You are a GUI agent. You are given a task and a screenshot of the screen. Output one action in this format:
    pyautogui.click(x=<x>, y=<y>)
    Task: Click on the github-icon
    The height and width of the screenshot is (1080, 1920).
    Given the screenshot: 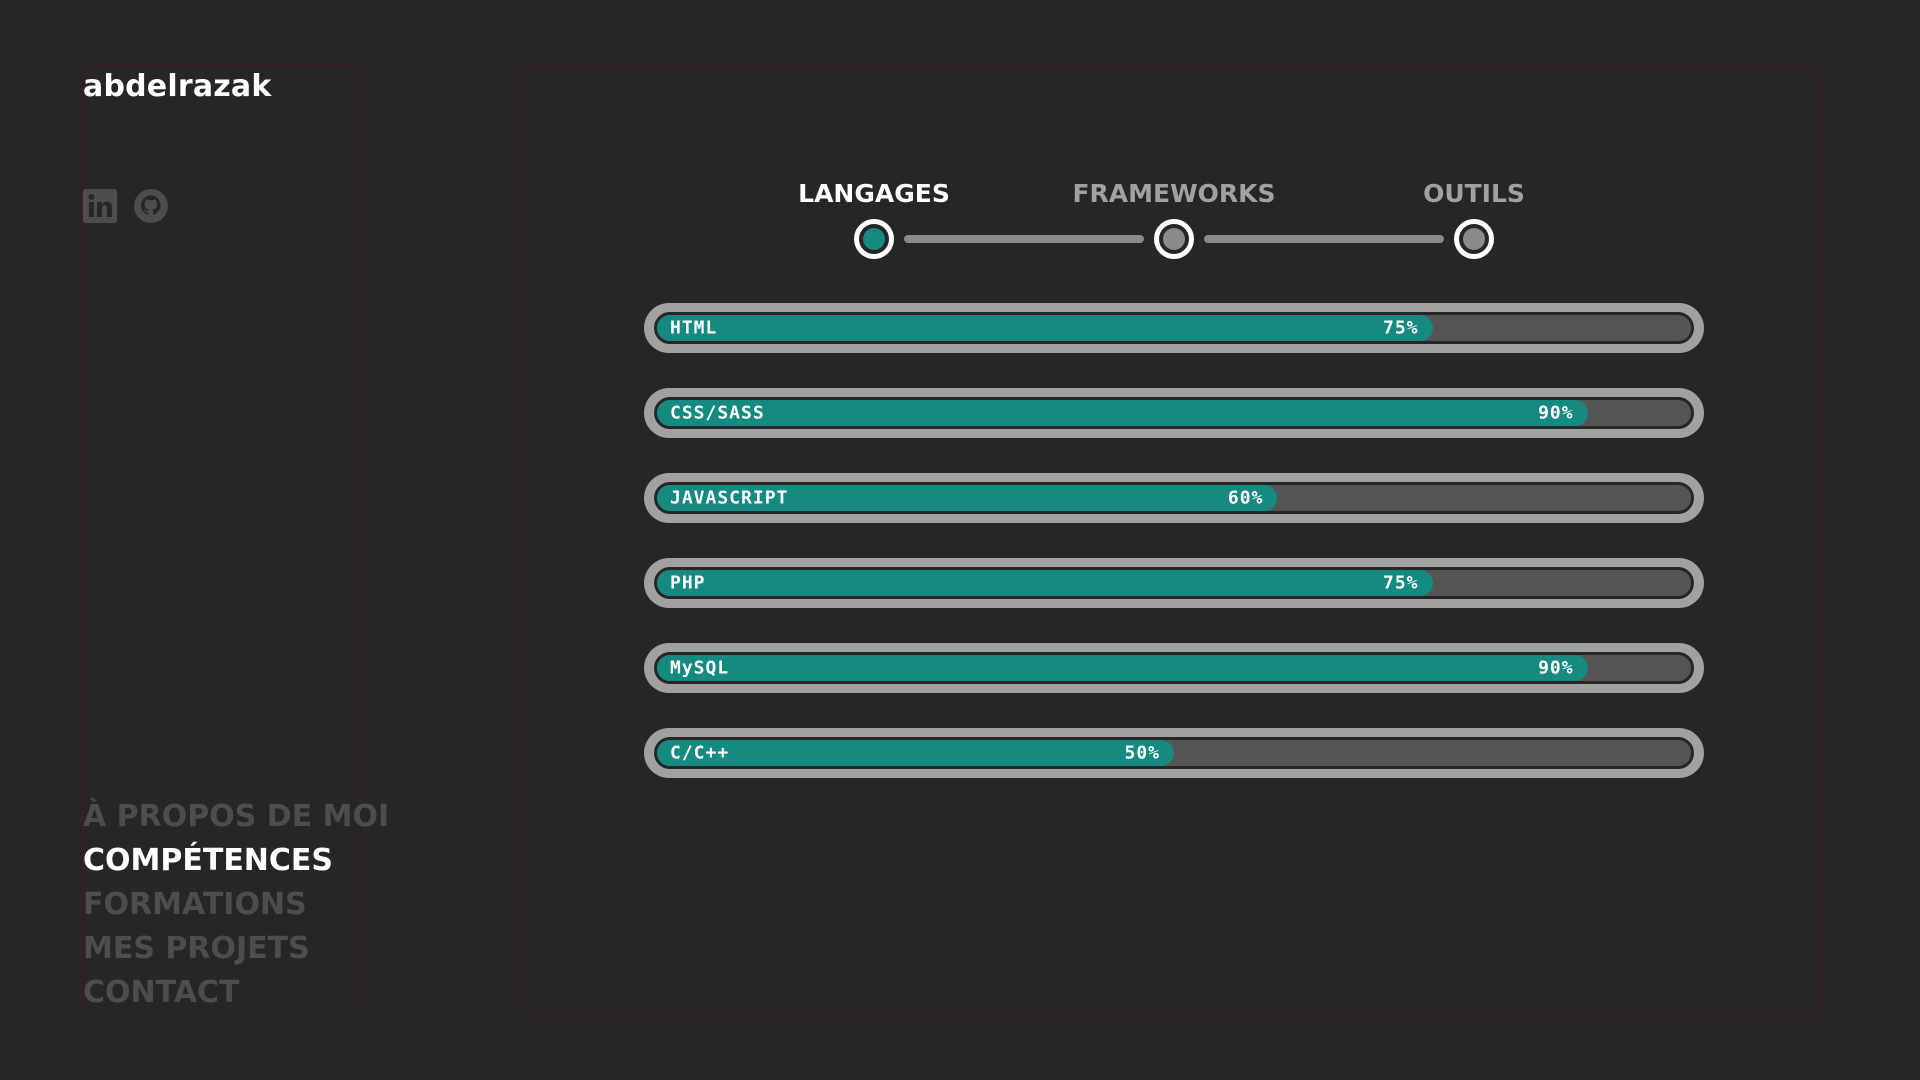 What is the action you would take?
    pyautogui.click(x=151, y=206)
    